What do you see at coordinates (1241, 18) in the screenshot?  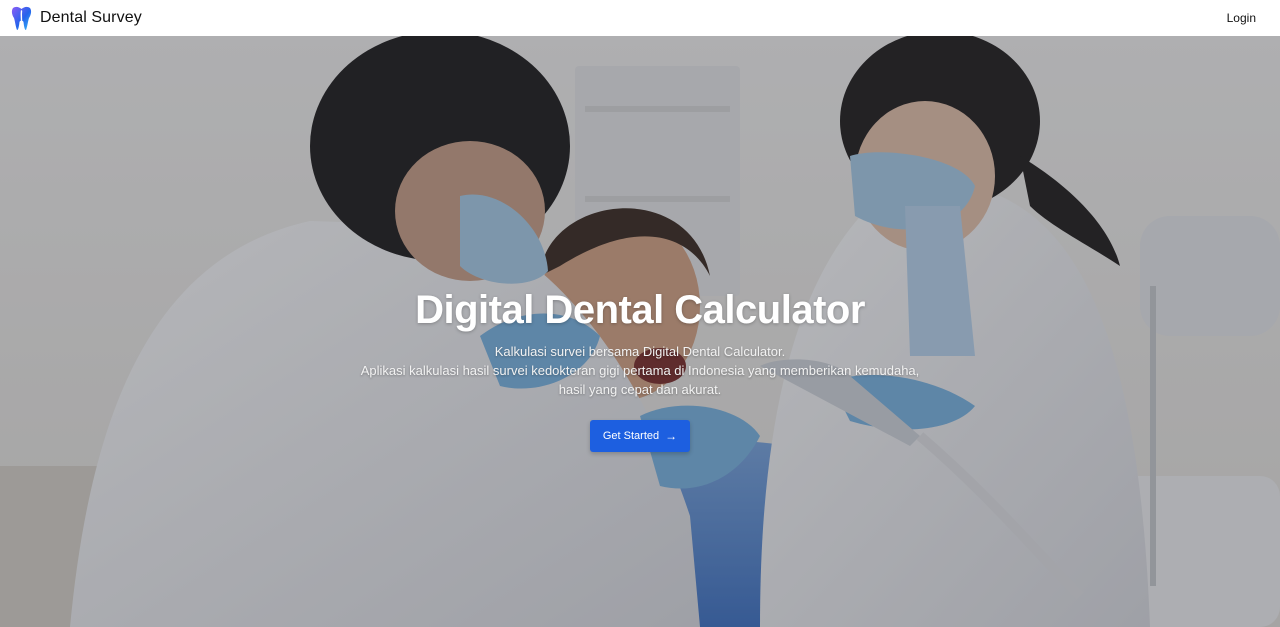 I see `login-link: Login` at bounding box center [1241, 18].